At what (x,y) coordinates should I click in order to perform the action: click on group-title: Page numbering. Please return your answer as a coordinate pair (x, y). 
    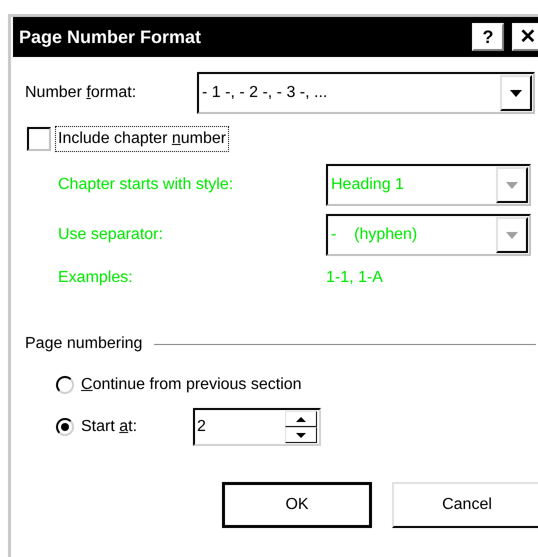
    Looking at the image, I should click on (84, 344).